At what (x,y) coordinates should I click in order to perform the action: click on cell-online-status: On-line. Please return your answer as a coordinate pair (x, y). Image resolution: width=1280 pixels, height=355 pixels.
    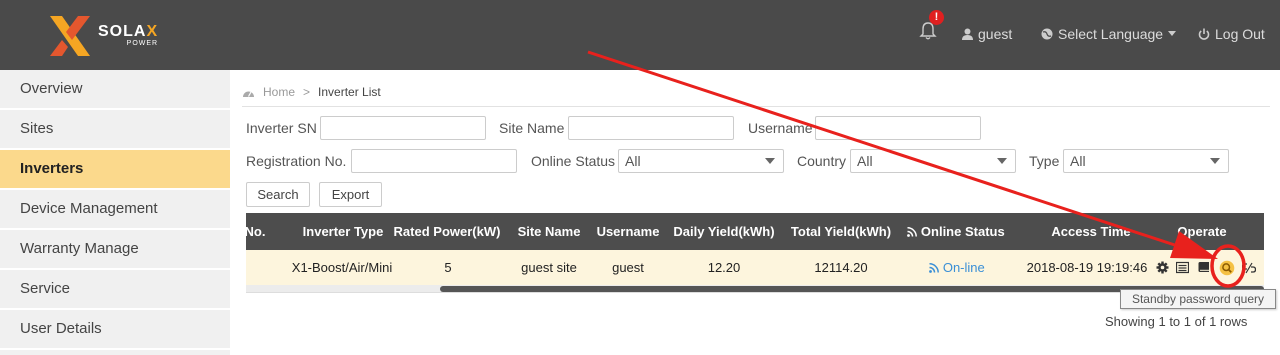
    Looking at the image, I should click on (957, 267).